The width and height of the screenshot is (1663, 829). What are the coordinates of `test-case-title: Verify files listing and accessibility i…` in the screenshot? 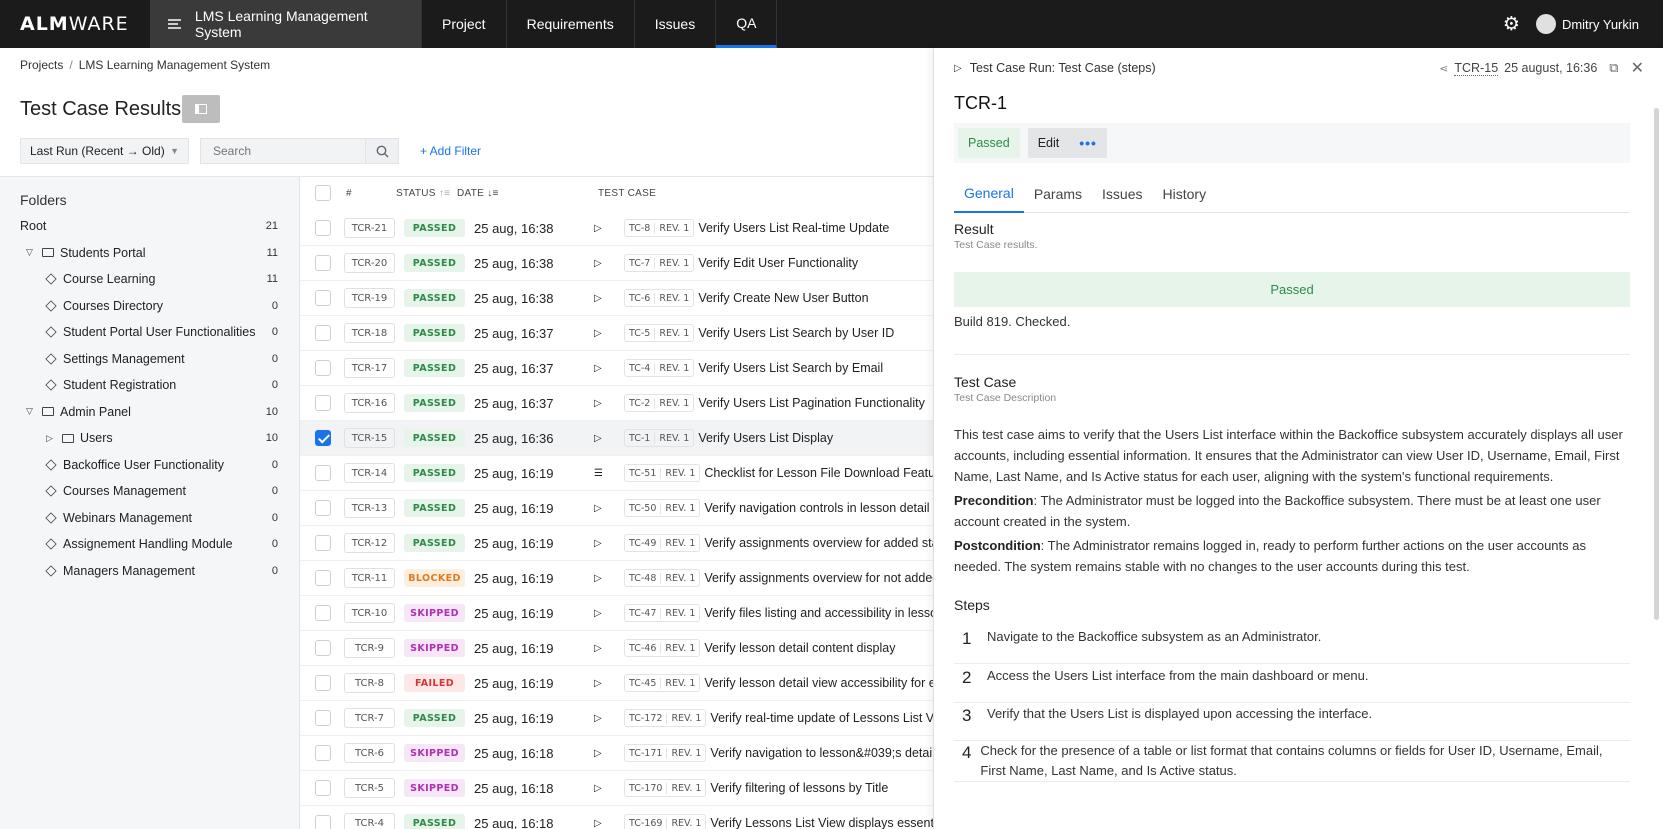 It's located at (818, 613).